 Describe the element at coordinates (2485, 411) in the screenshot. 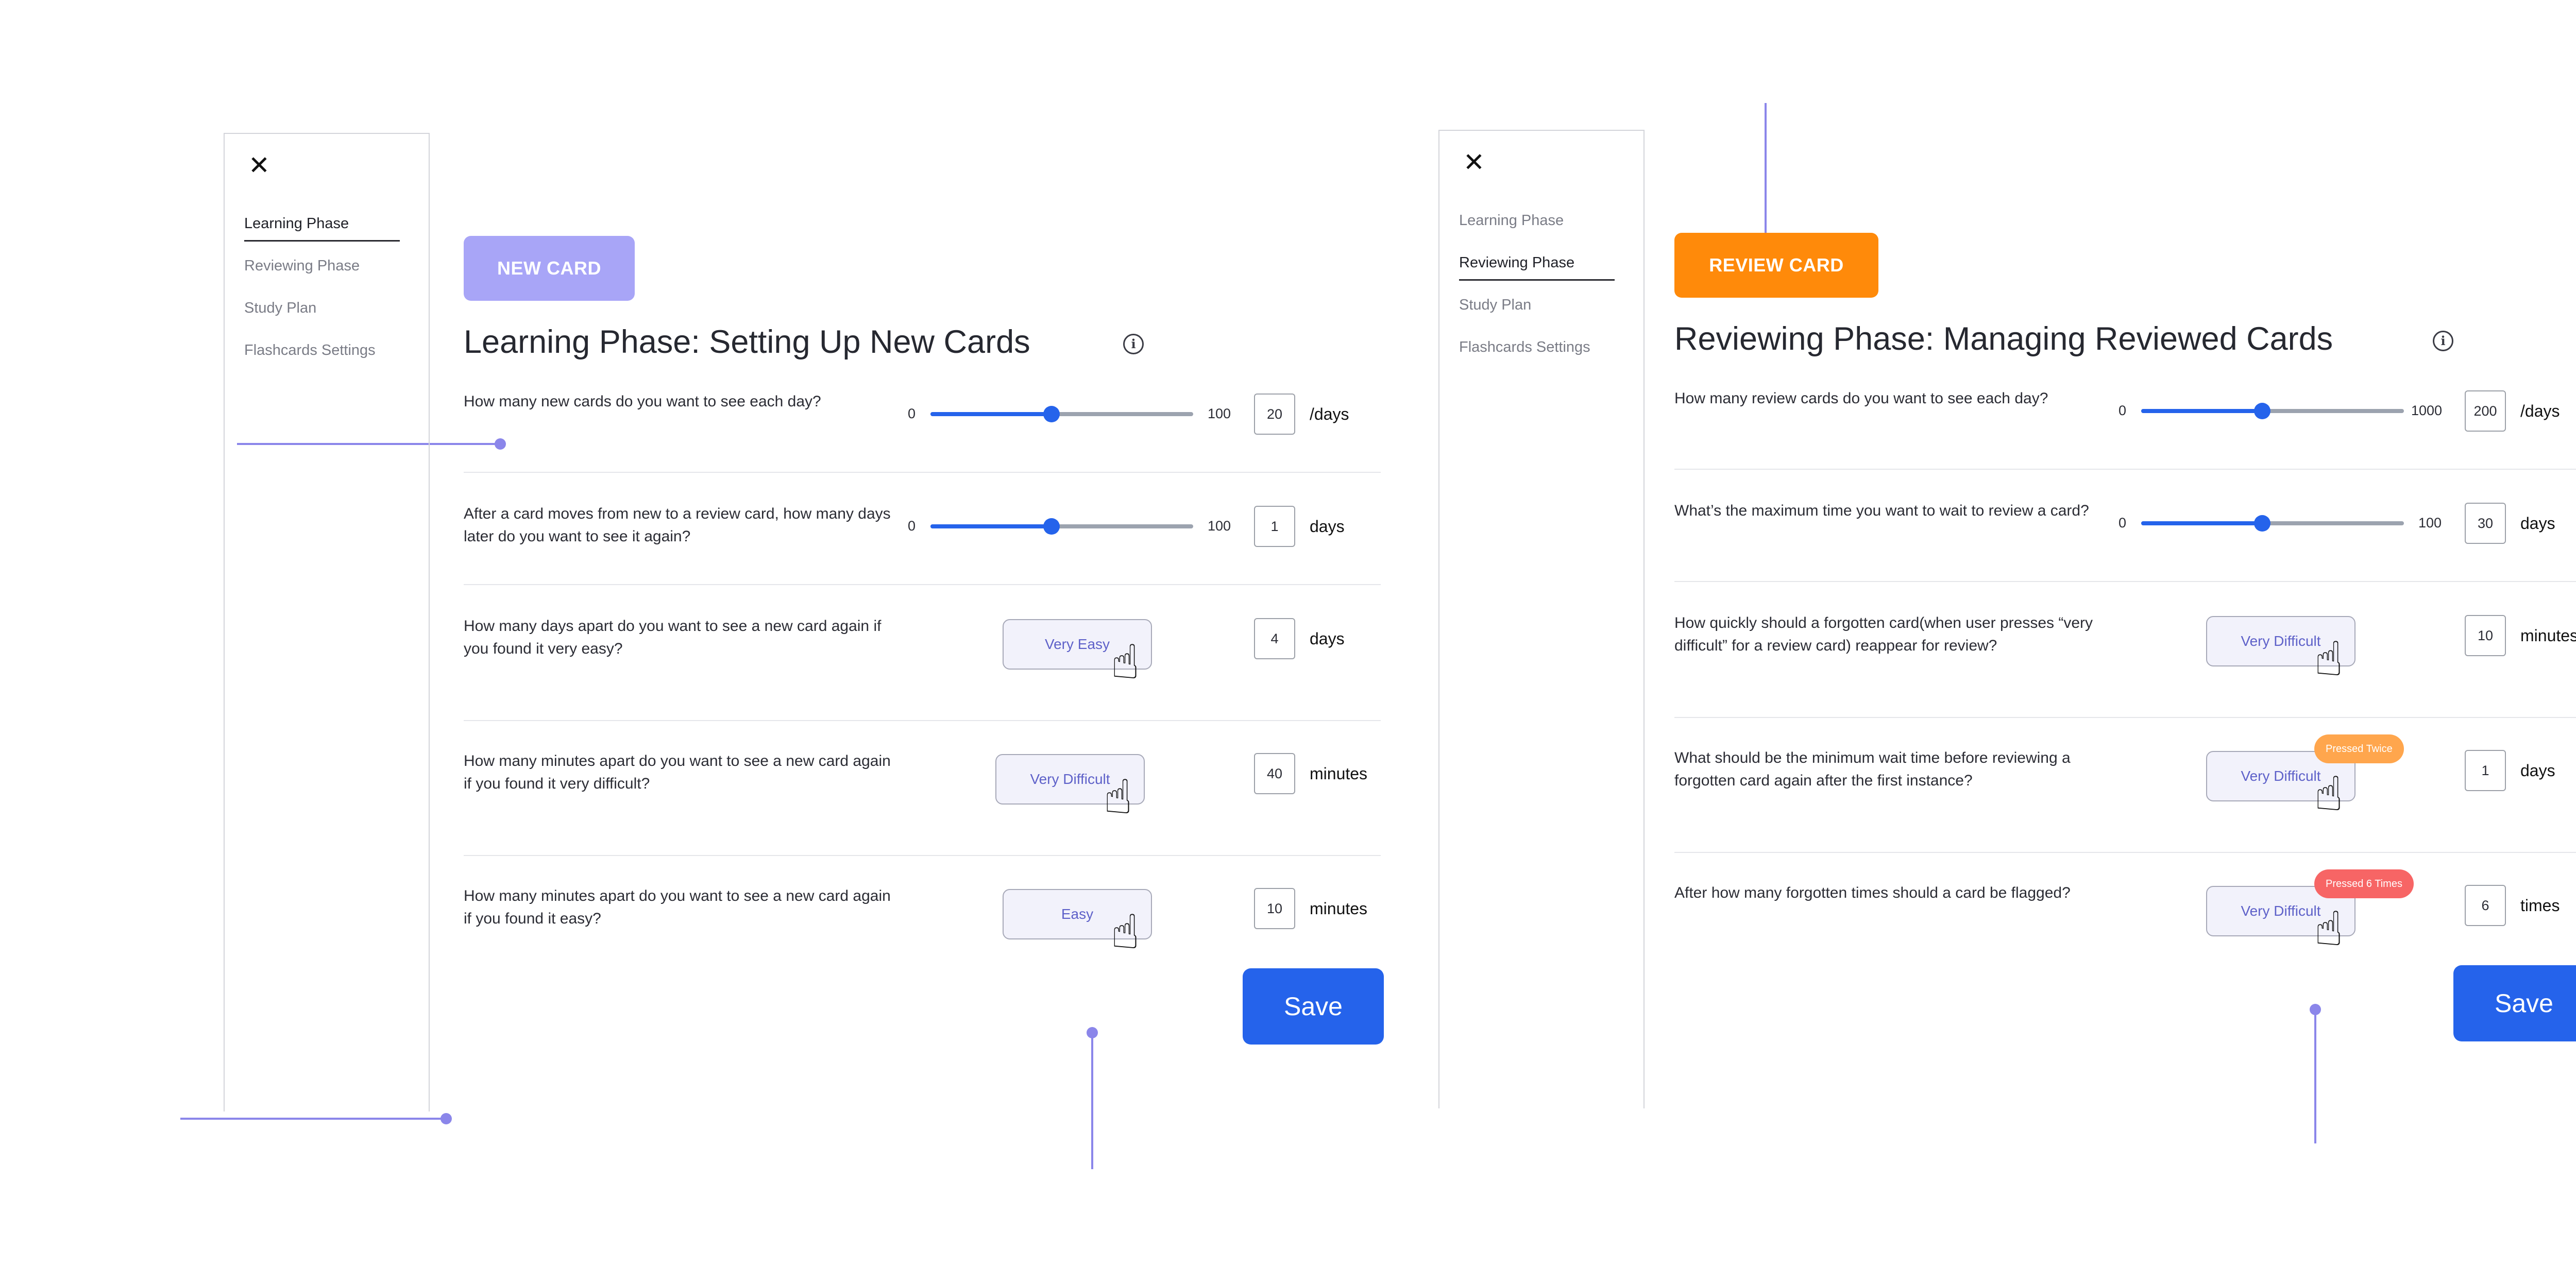

I see `review-cards-per-day-input: 200` at that location.